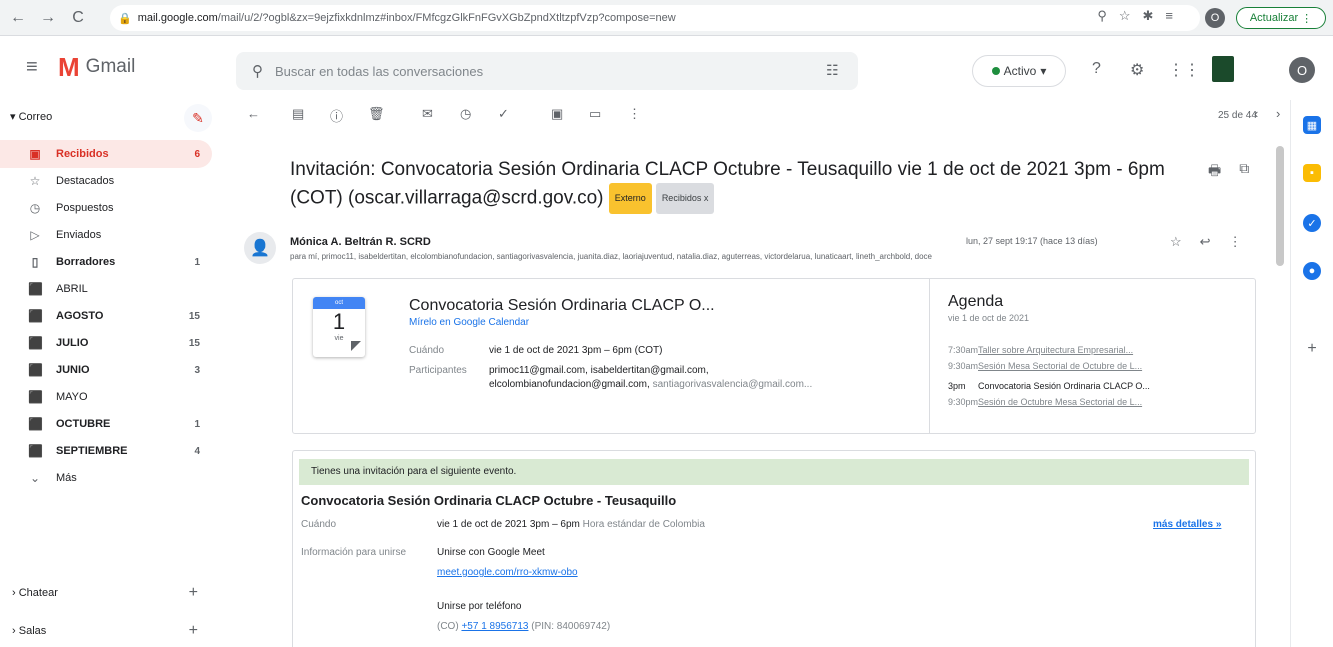 The width and height of the screenshot is (1333, 647). Describe the element at coordinates (1125, 16) in the screenshot. I see `bookmark-star-icon: ☆` at that location.